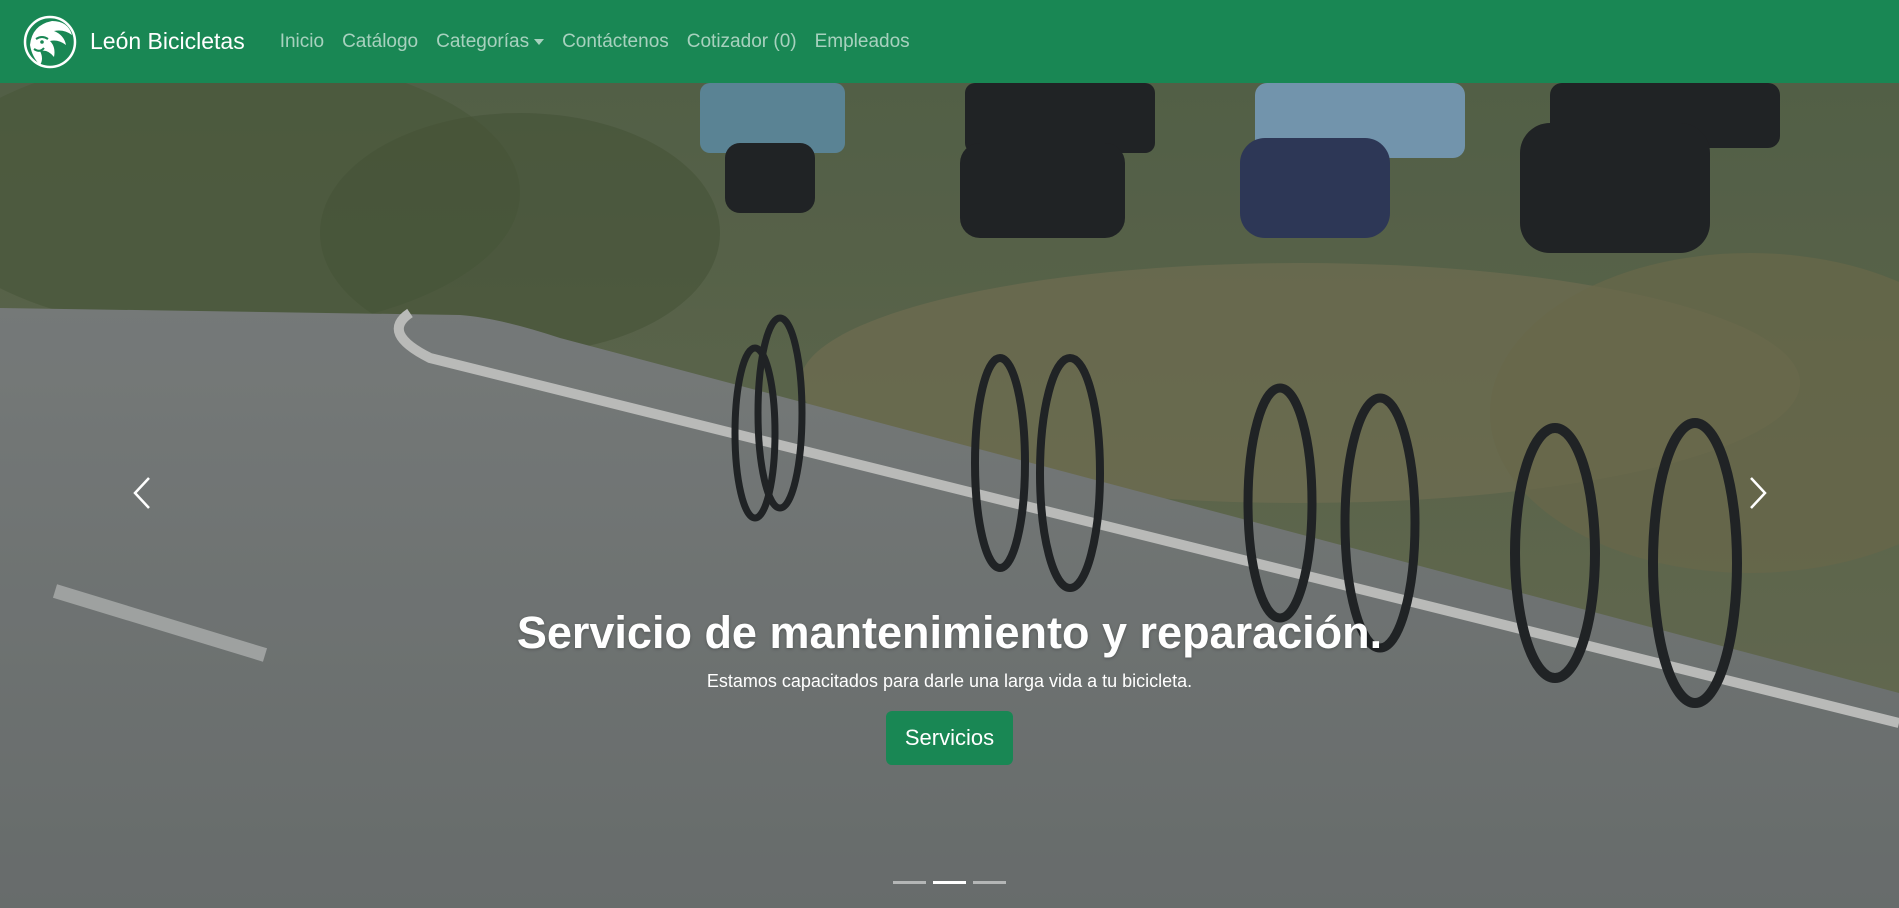  What do you see at coordinates (167, 41) in the screenshot?
I see `brand-name: León Bicicletas` at bounding box center [167, 41].